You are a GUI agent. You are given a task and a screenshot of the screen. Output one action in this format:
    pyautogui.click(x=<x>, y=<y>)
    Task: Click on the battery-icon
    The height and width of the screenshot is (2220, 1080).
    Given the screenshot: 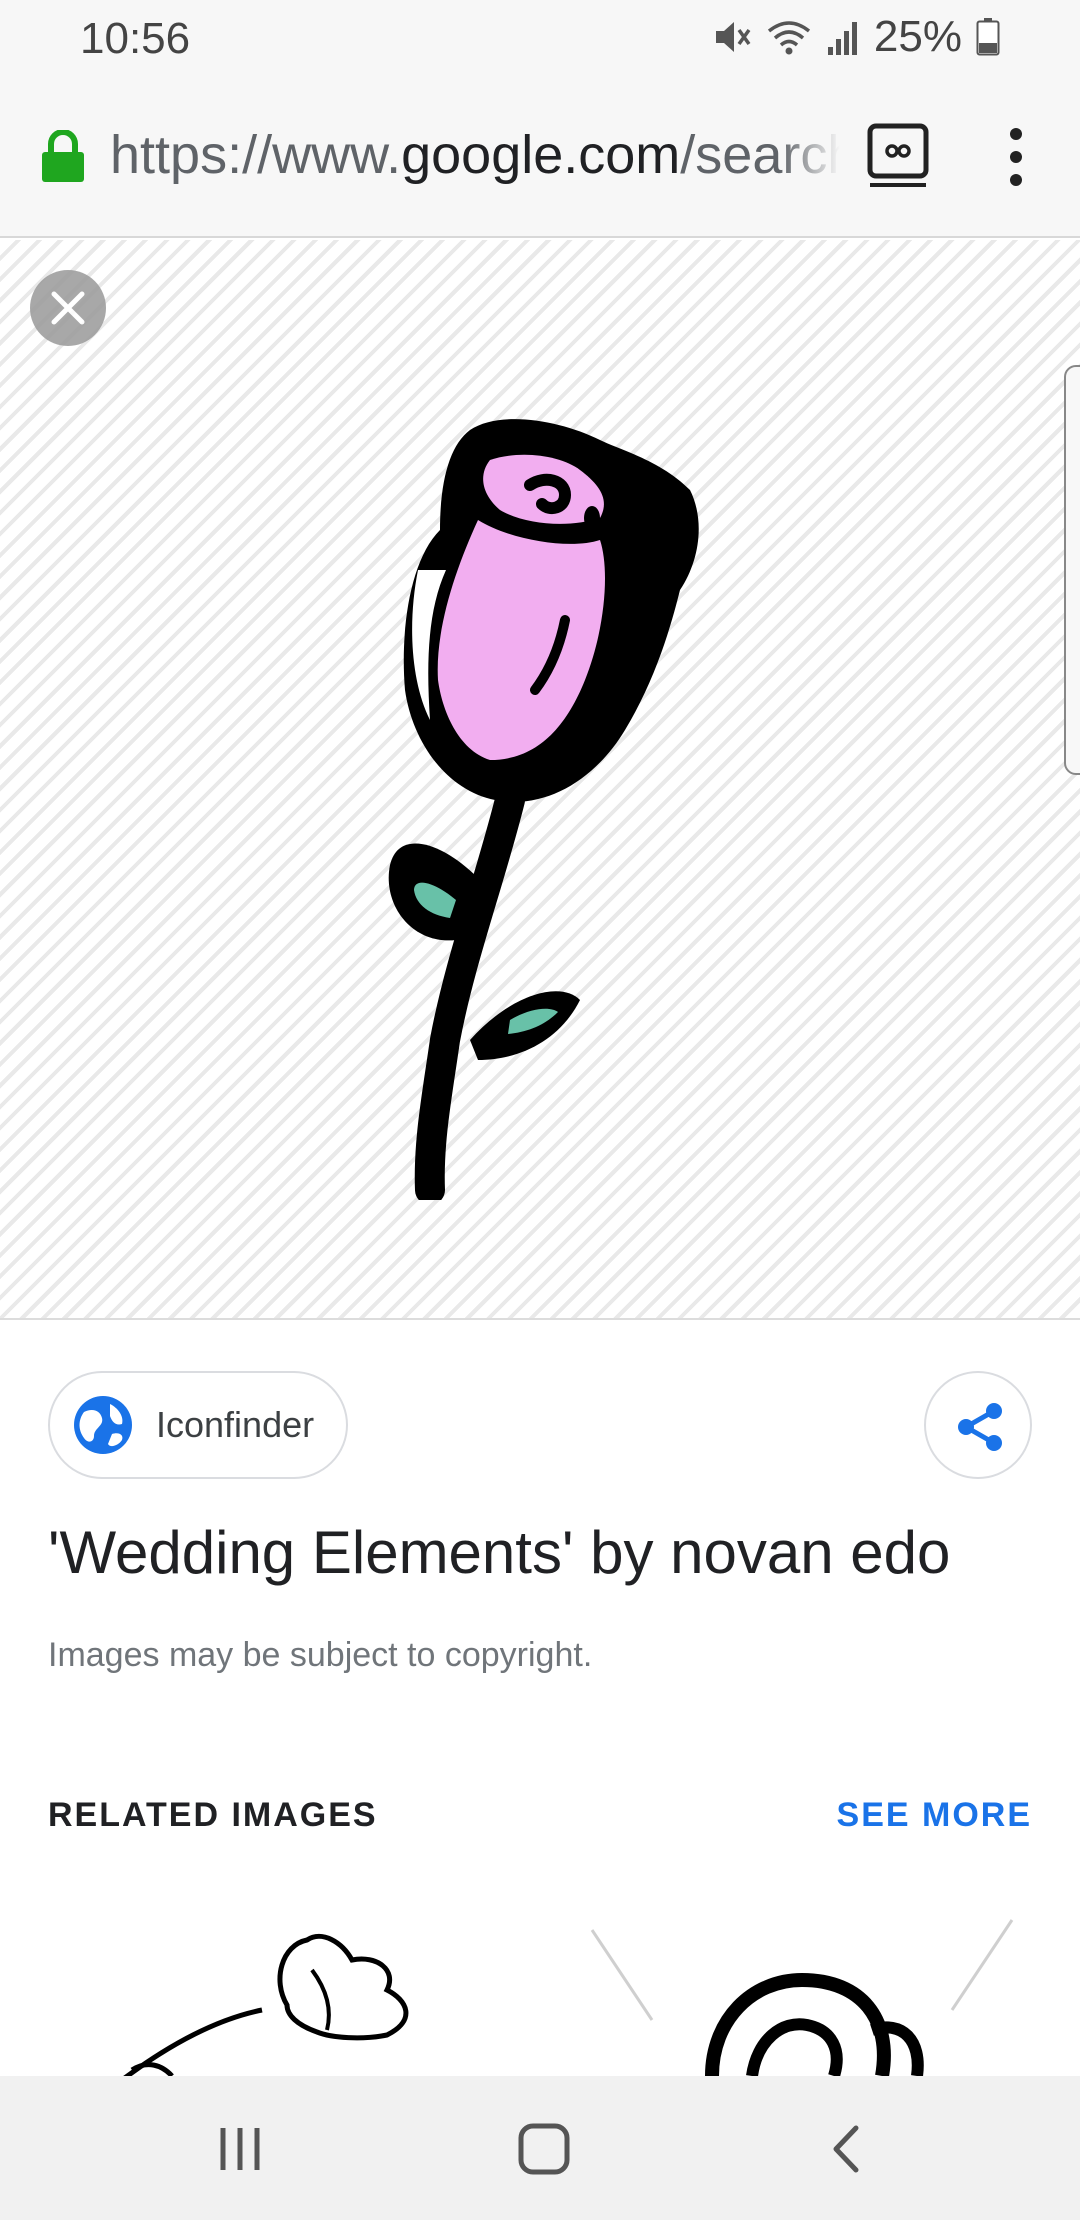 What is the action you would take?
    pyautogui.click(x=988, y=37)
    